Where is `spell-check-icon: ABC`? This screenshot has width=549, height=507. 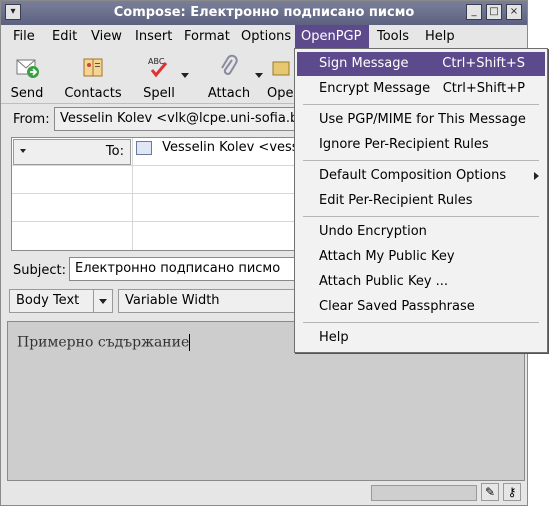 spell-check-icon: ABC is located at coordinates (158, 67).